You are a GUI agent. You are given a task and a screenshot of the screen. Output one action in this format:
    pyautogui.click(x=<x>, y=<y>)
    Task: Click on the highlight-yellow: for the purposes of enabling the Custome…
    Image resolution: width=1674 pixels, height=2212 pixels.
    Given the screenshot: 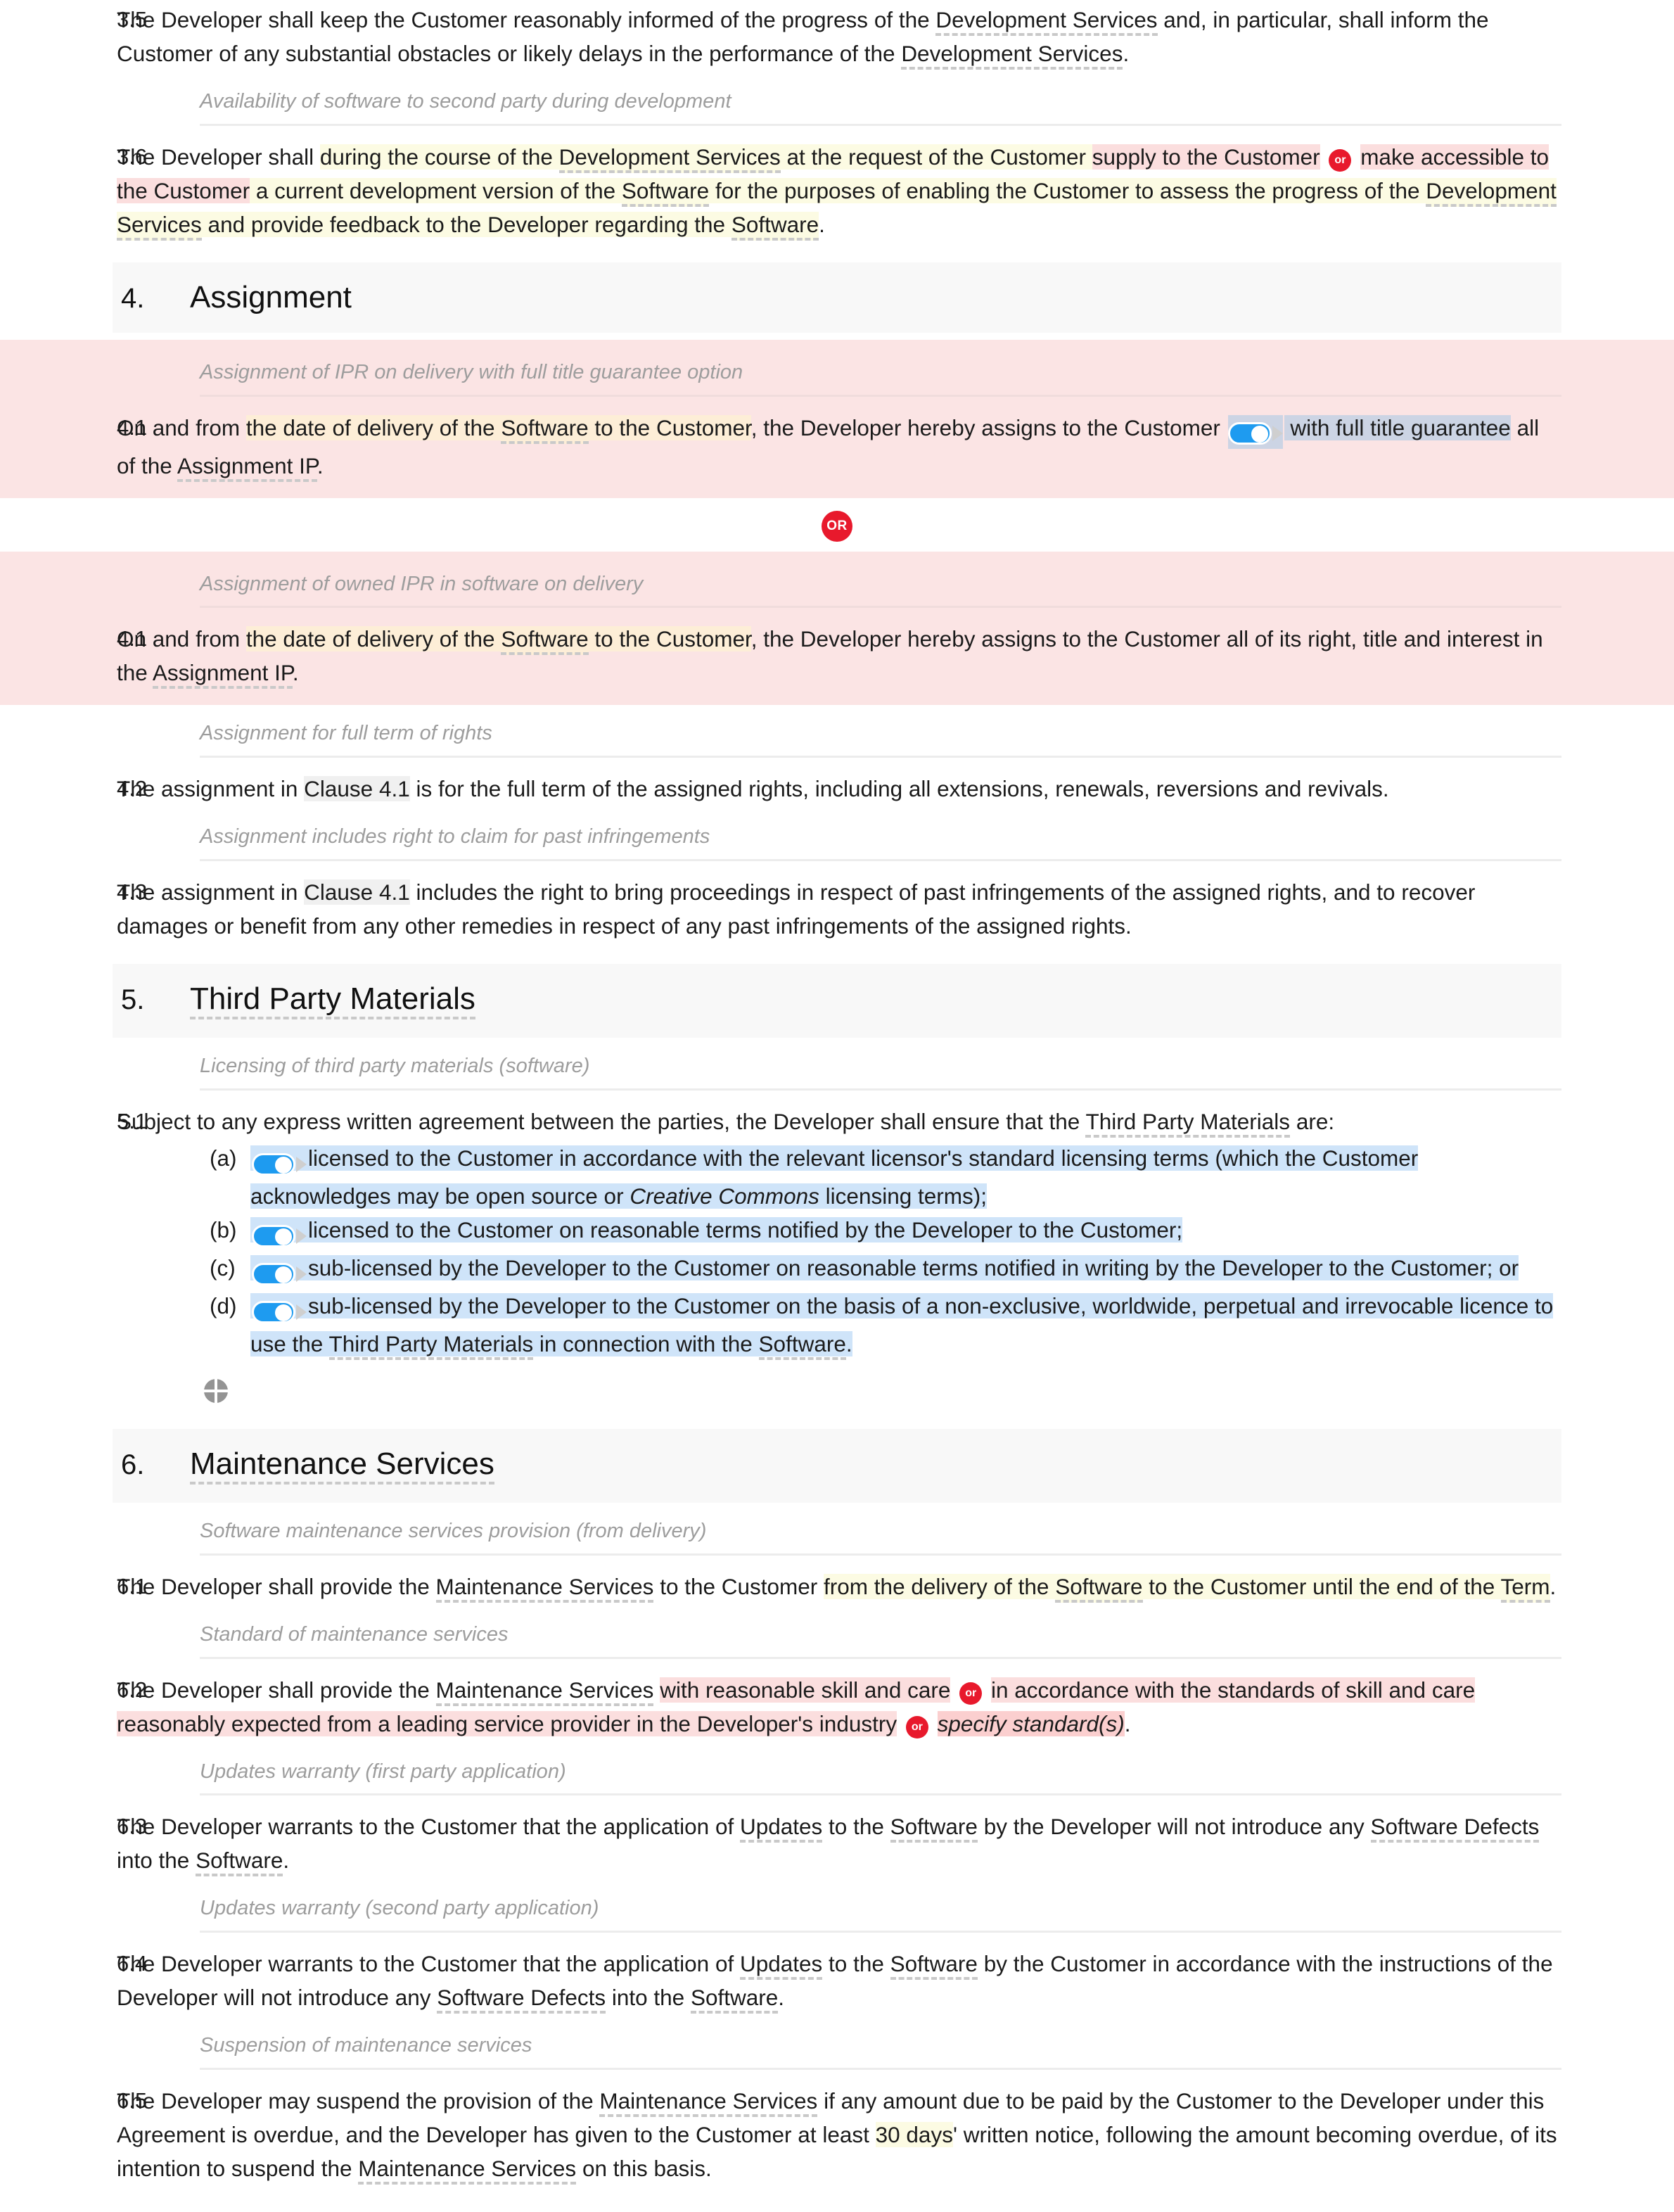 What is the action you would take?
    pyautogui.click(x=1067, y=190)
    